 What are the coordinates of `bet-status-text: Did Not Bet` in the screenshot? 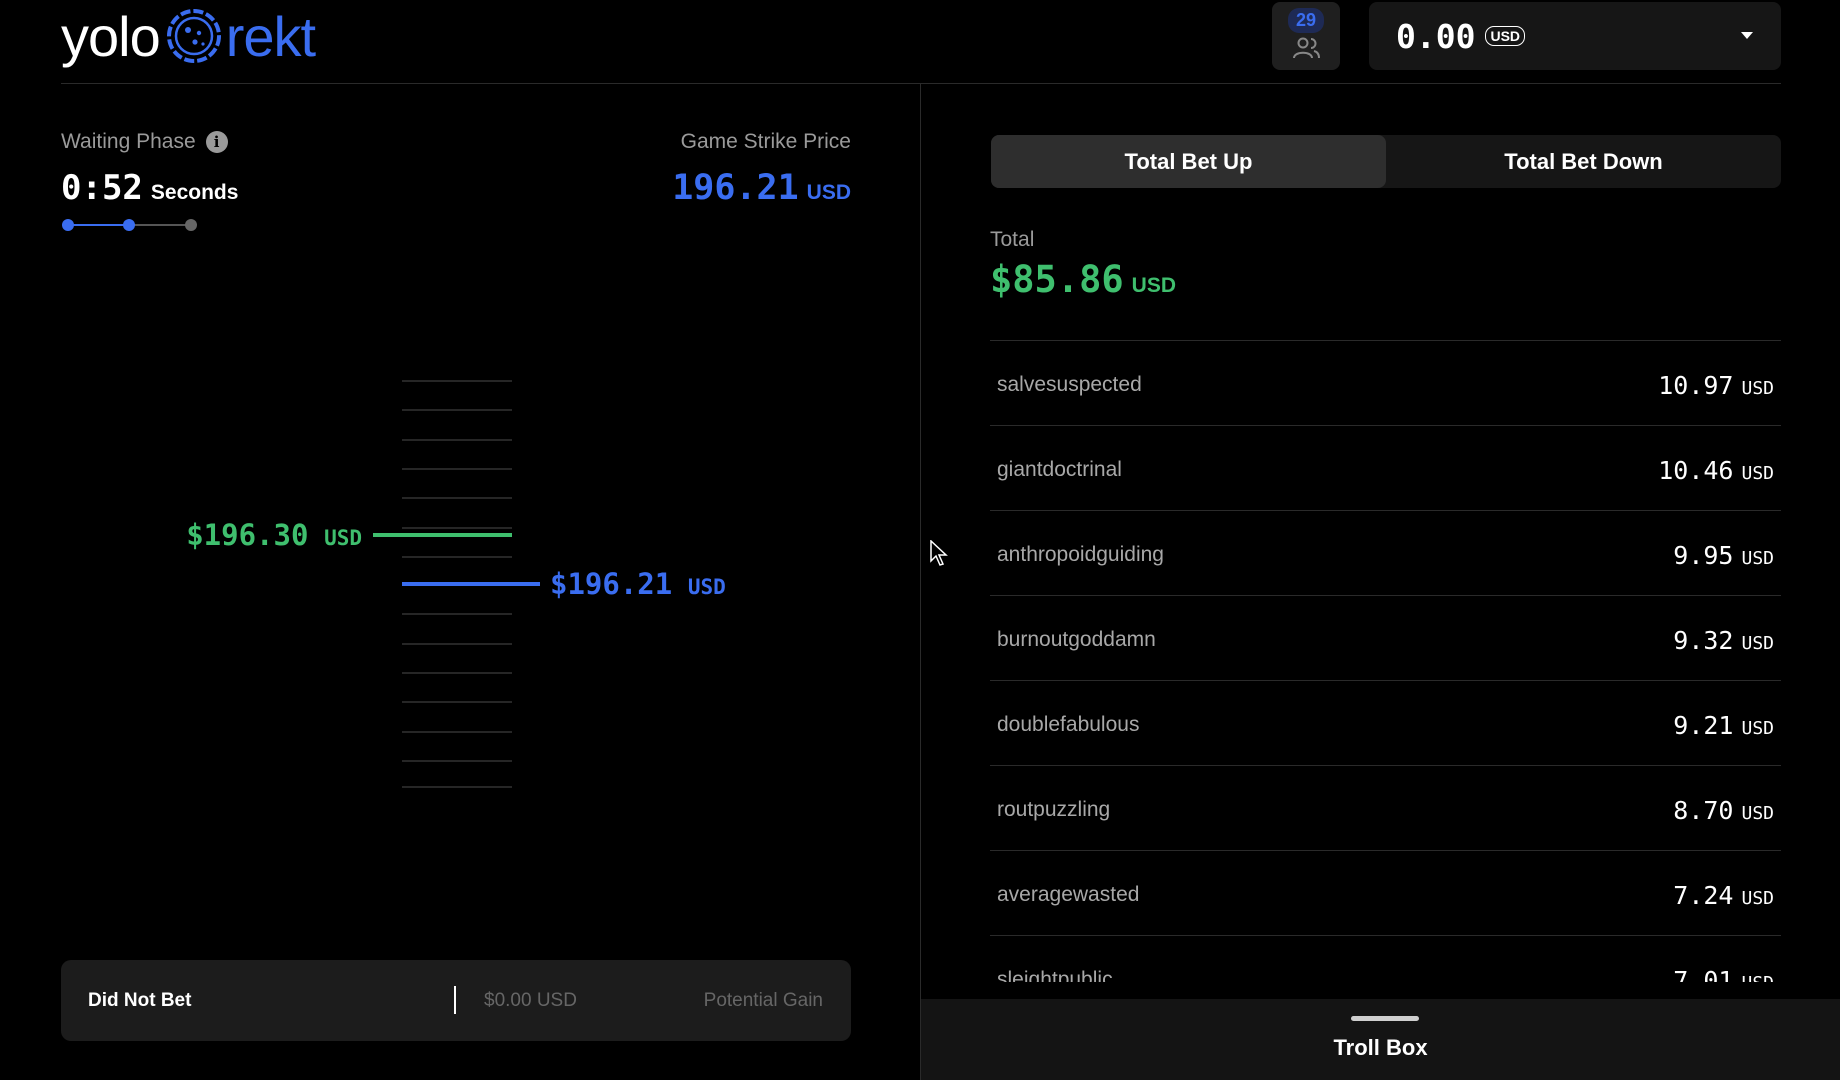 It's located at (140, 1000).